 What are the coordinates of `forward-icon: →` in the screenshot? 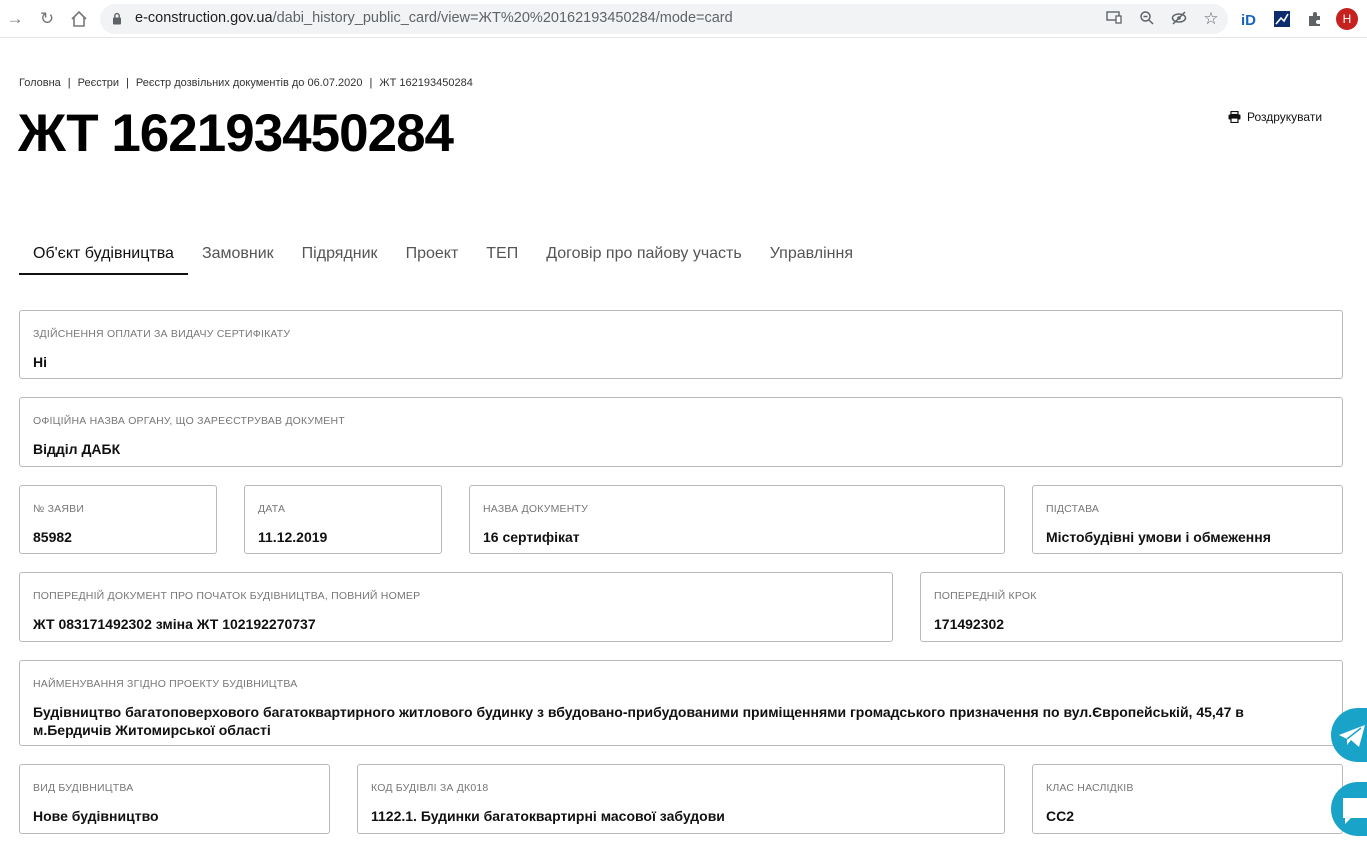 It's located at (15, 19).